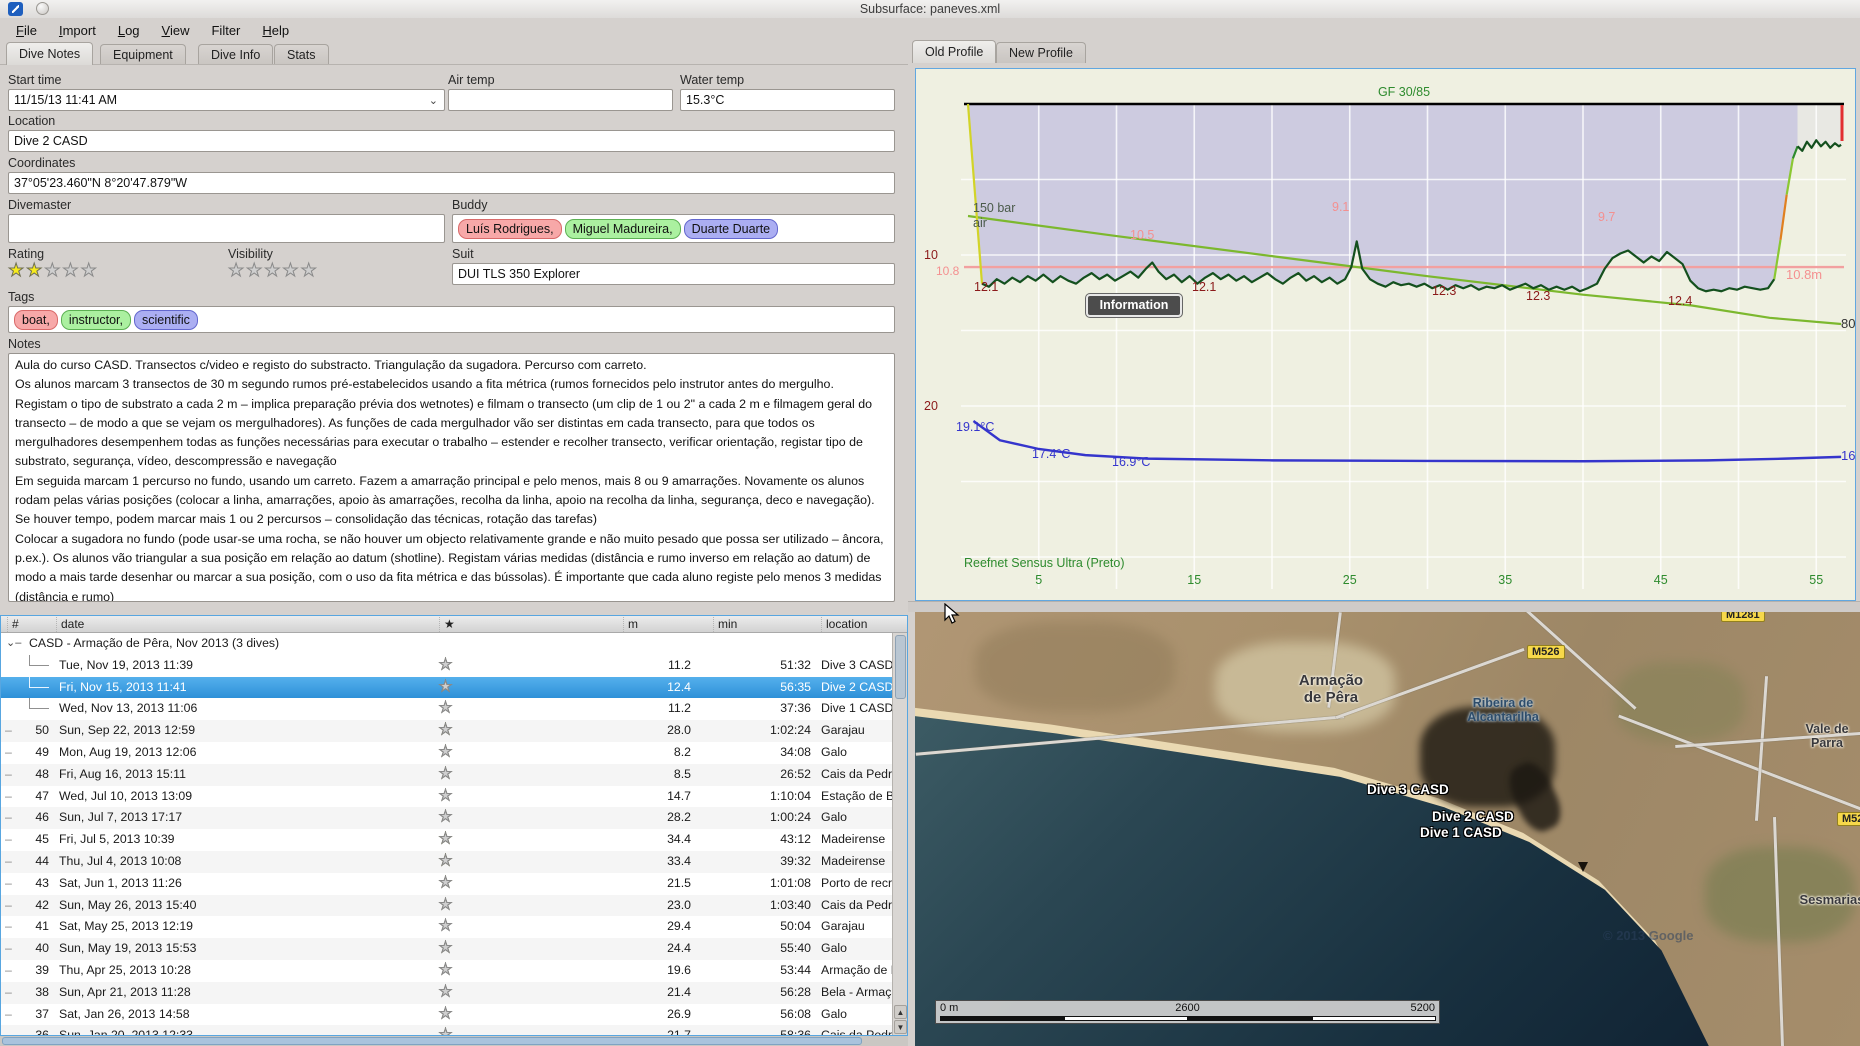 This screenshot has height=1046, width=1860. I want to click on column-header-0: #, so click(13, 624).